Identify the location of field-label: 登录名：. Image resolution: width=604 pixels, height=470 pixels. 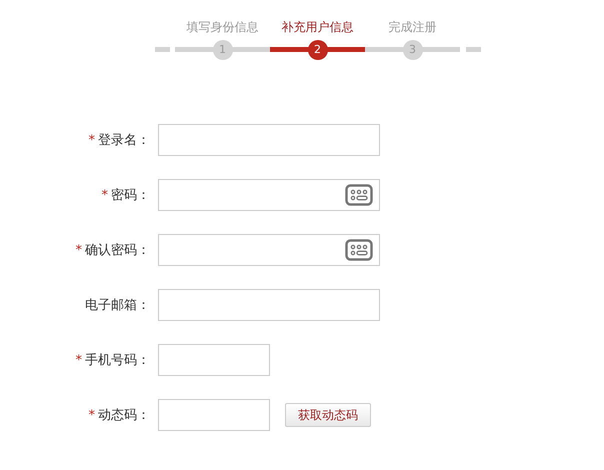
(124, 140).